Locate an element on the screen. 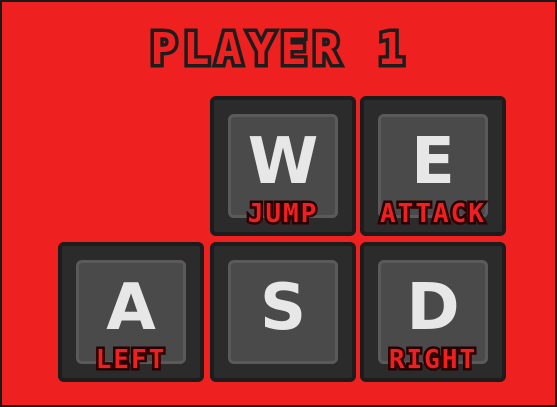 This screenshot has width=557, height=407. key-d-action-label: RIGHT is located at coordinates (432, 360).